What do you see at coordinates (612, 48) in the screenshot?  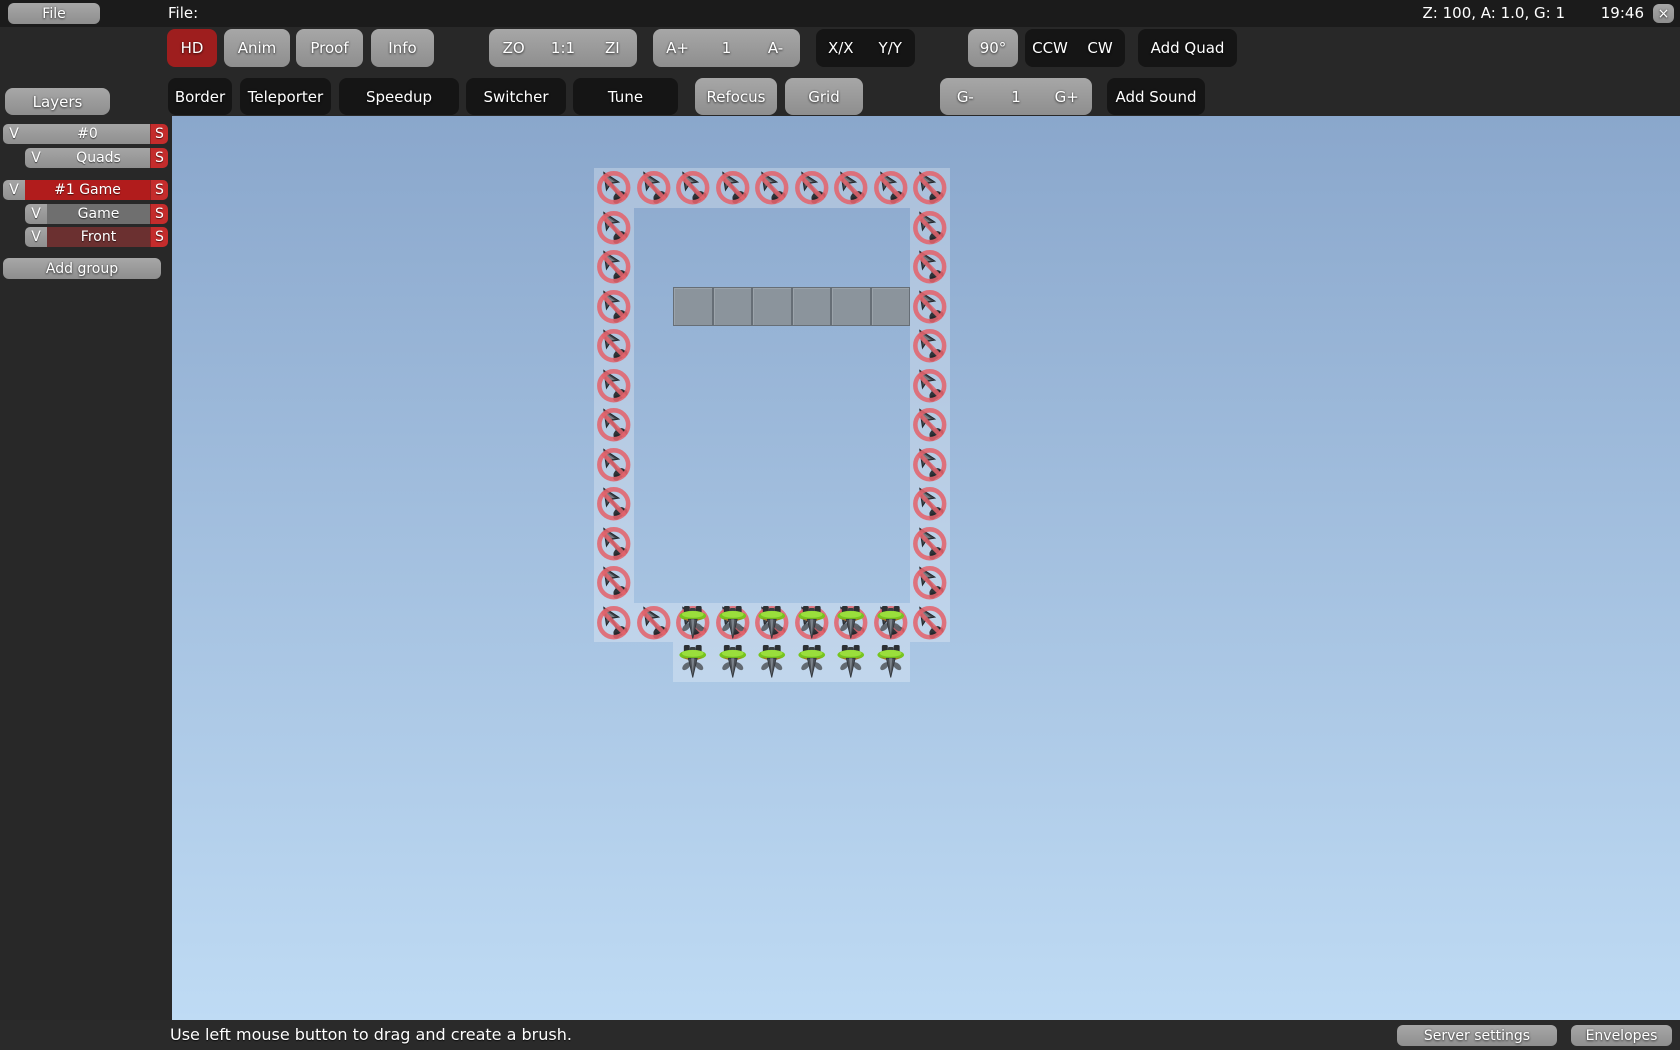 I see `zoom-in-button: ZI` at bounding box center [612, 48].